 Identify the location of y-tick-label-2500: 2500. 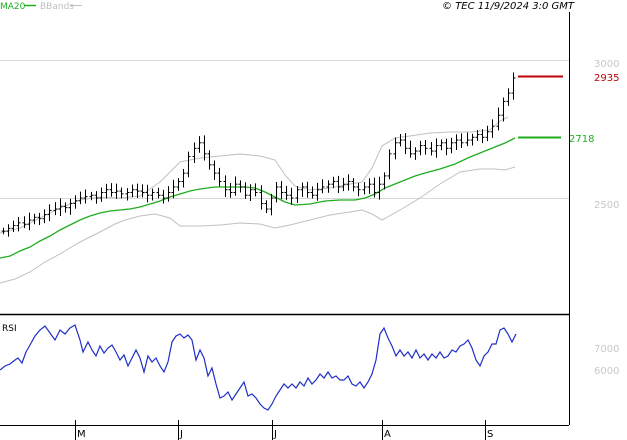
(606, 205).